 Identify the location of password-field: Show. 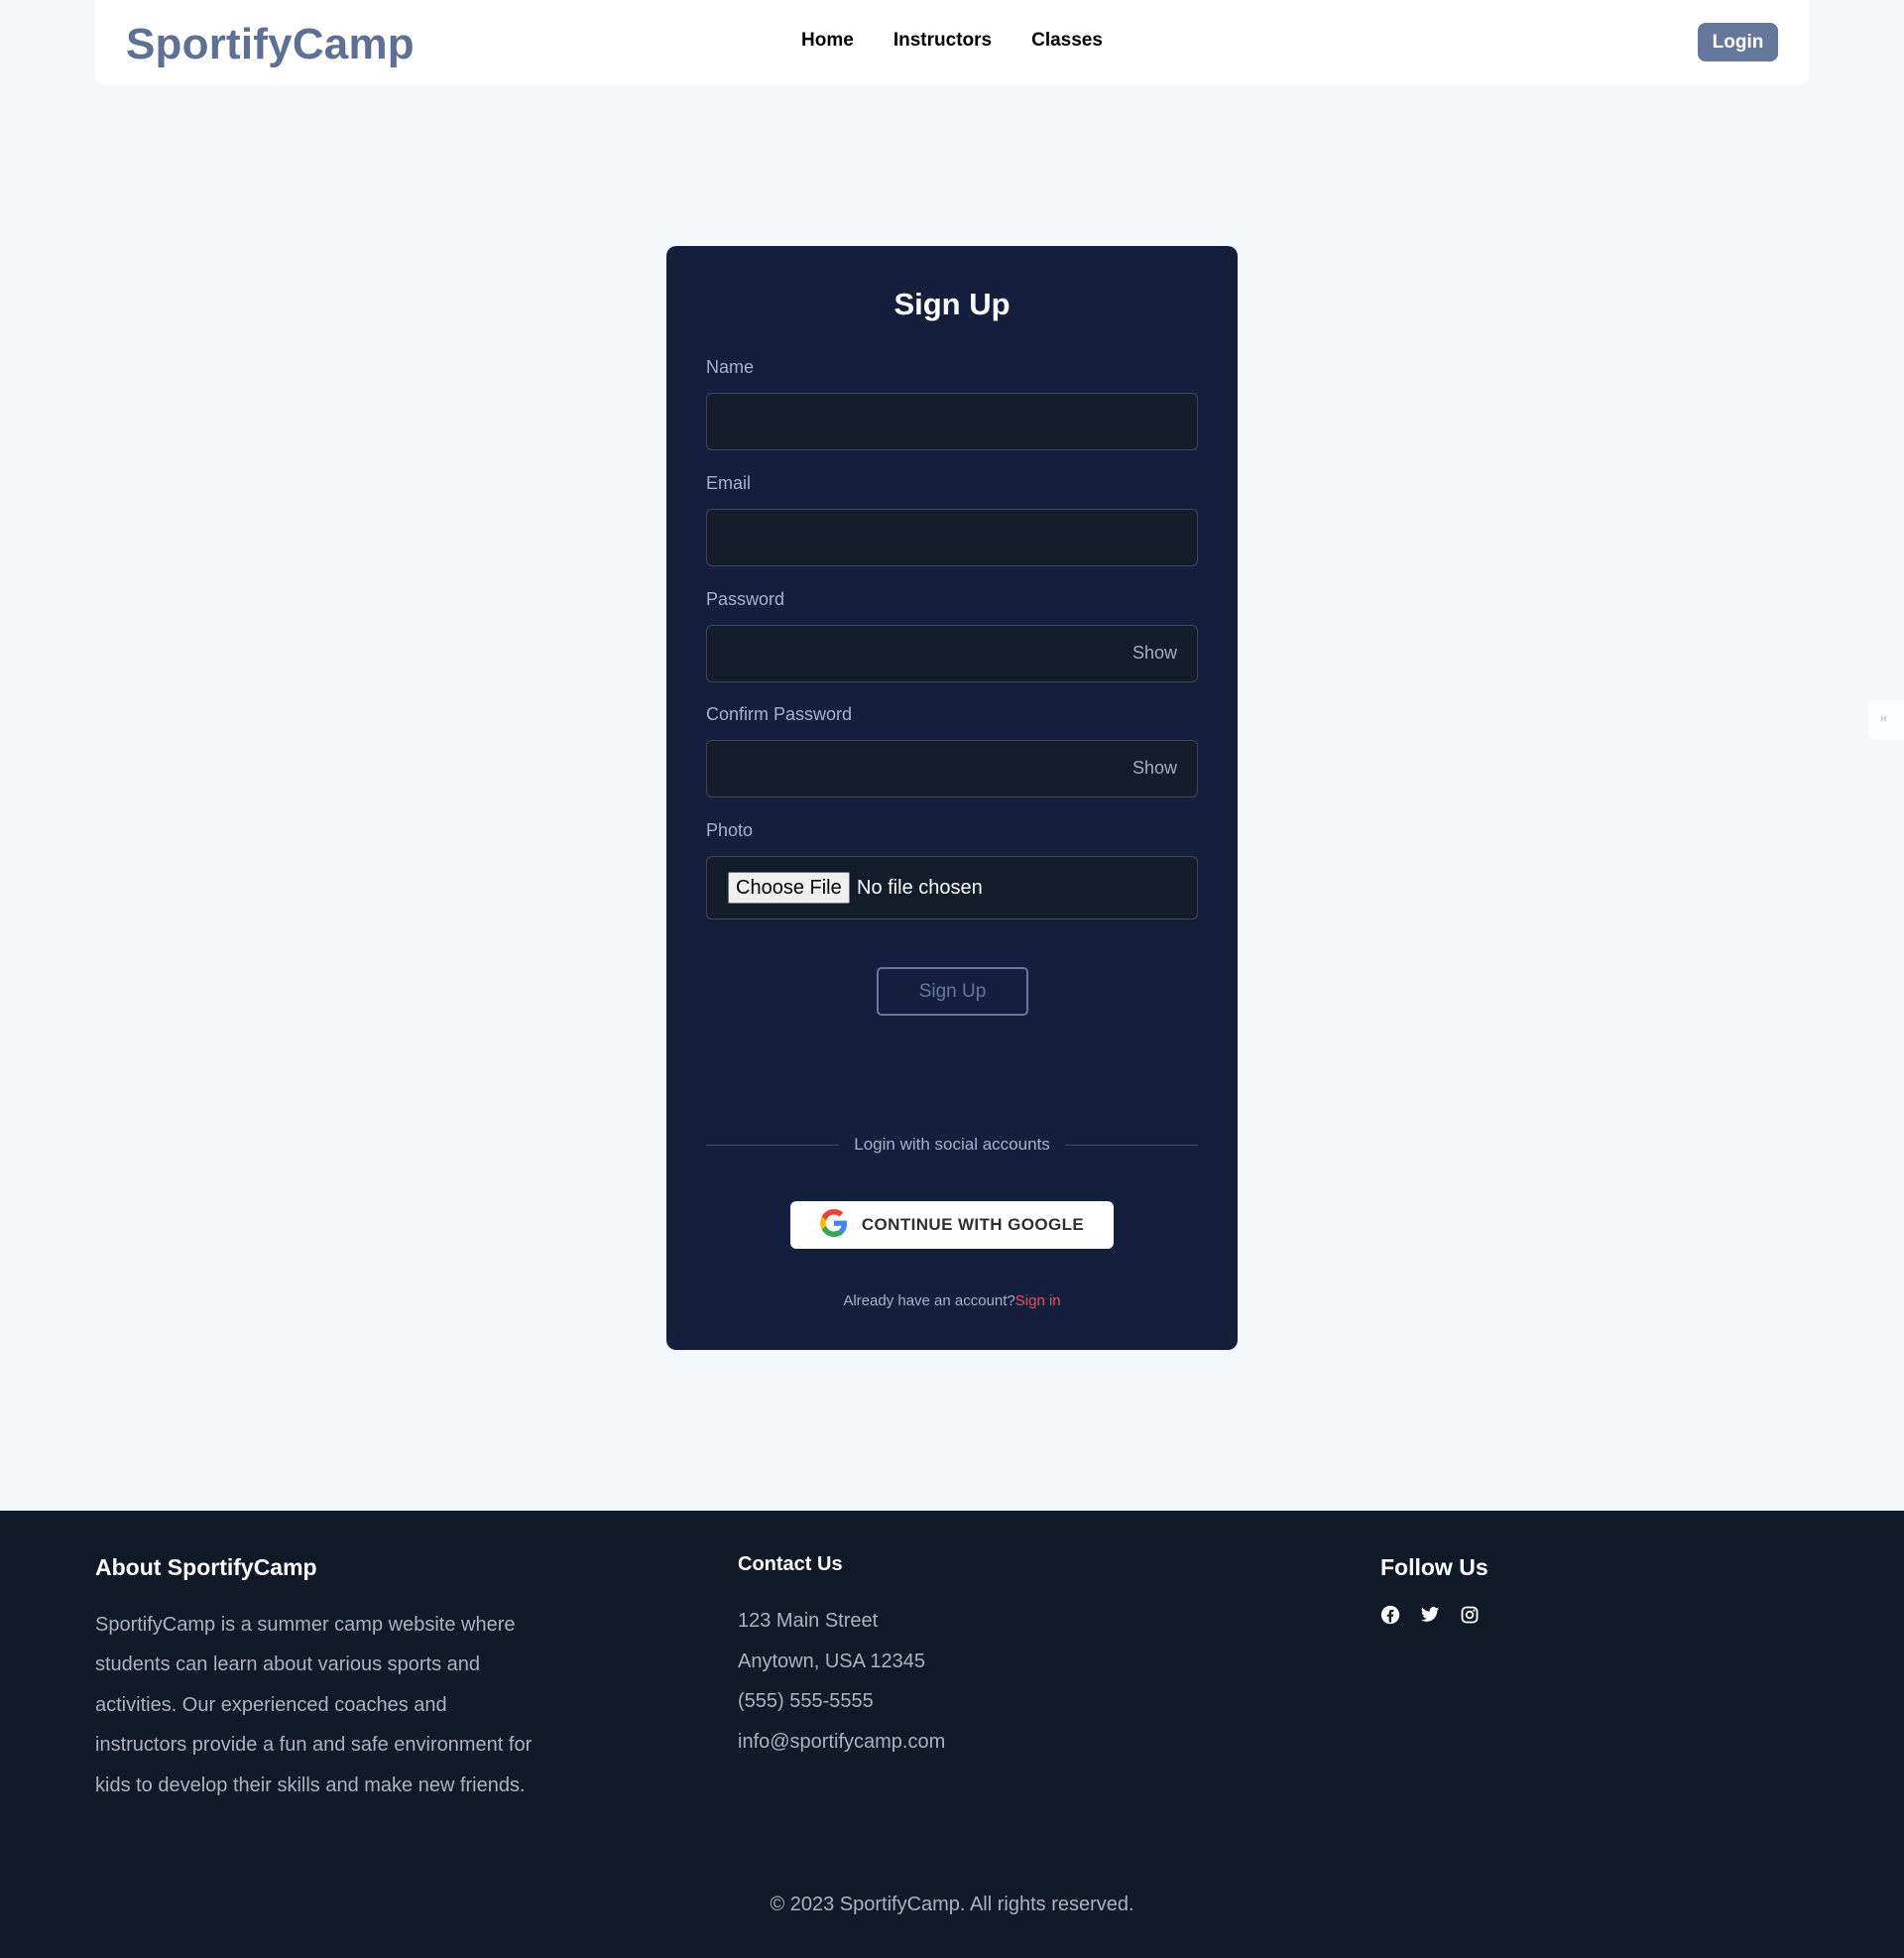
(952, 653).